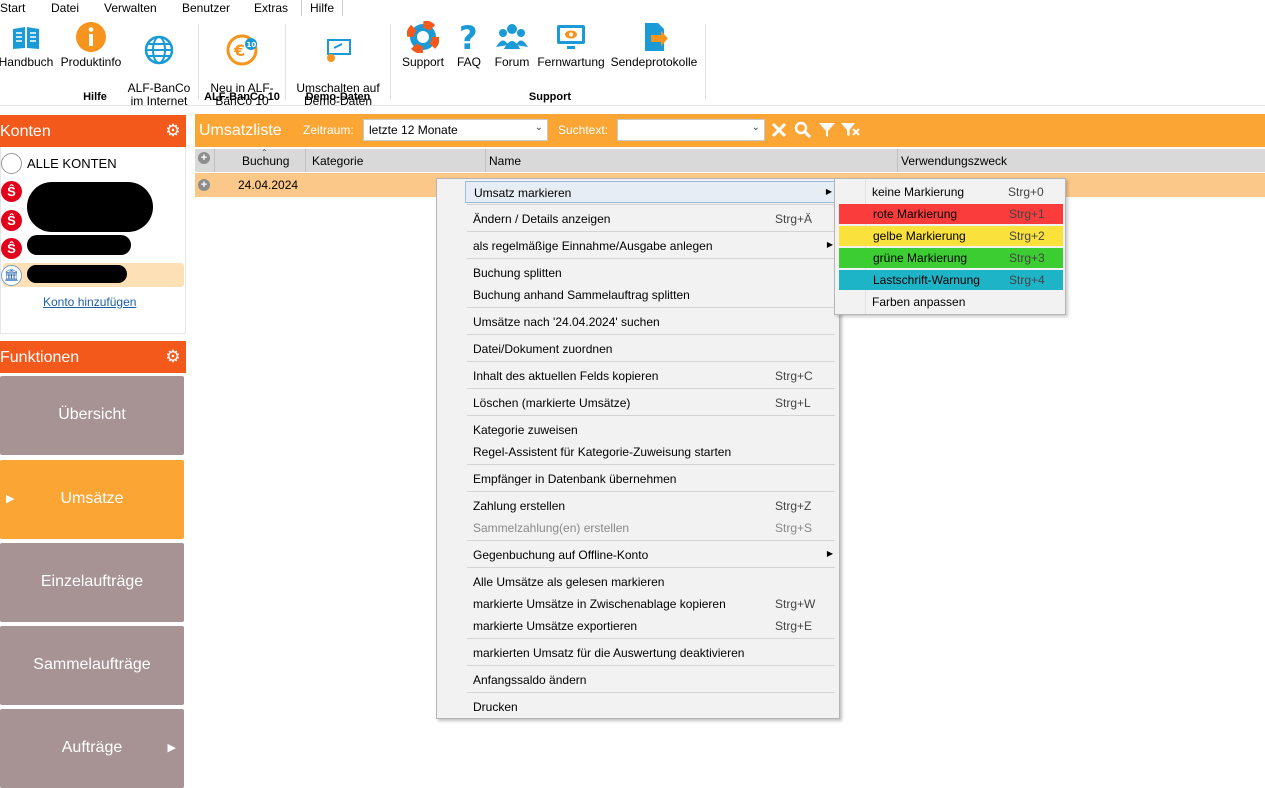 Image resolution: width=1265 pixels, height=788 pixels. I want to click on context-menu-item: Buchung anhand Sammelauftrag splitten, so click(651, 295).